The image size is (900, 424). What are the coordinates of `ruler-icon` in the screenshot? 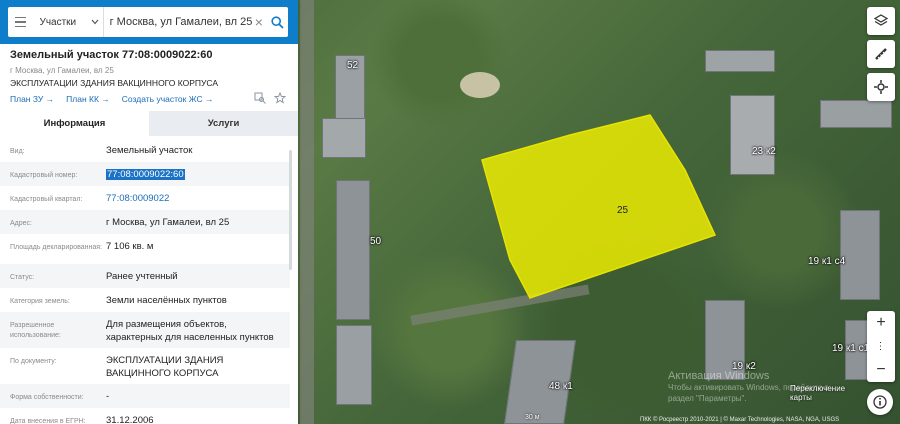 It's located at (881, 54).